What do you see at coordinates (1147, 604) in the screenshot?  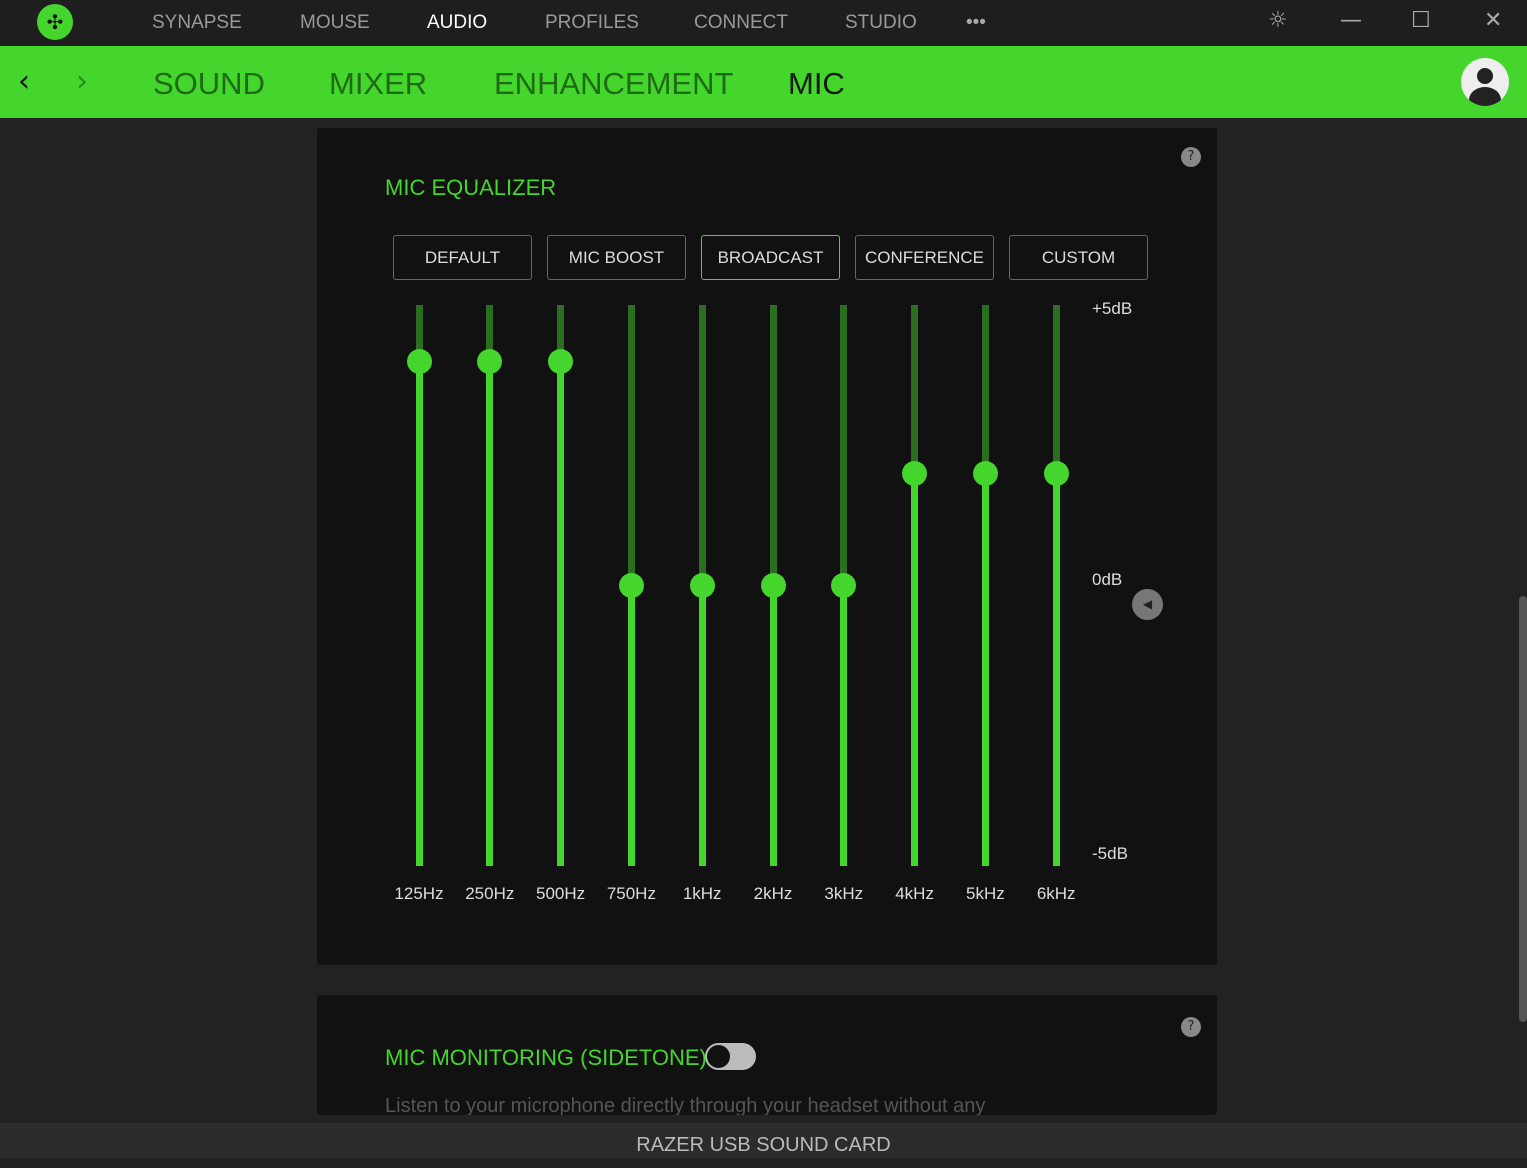 I see `collapse-icon: ◀` at bounding box center [1147, 604].